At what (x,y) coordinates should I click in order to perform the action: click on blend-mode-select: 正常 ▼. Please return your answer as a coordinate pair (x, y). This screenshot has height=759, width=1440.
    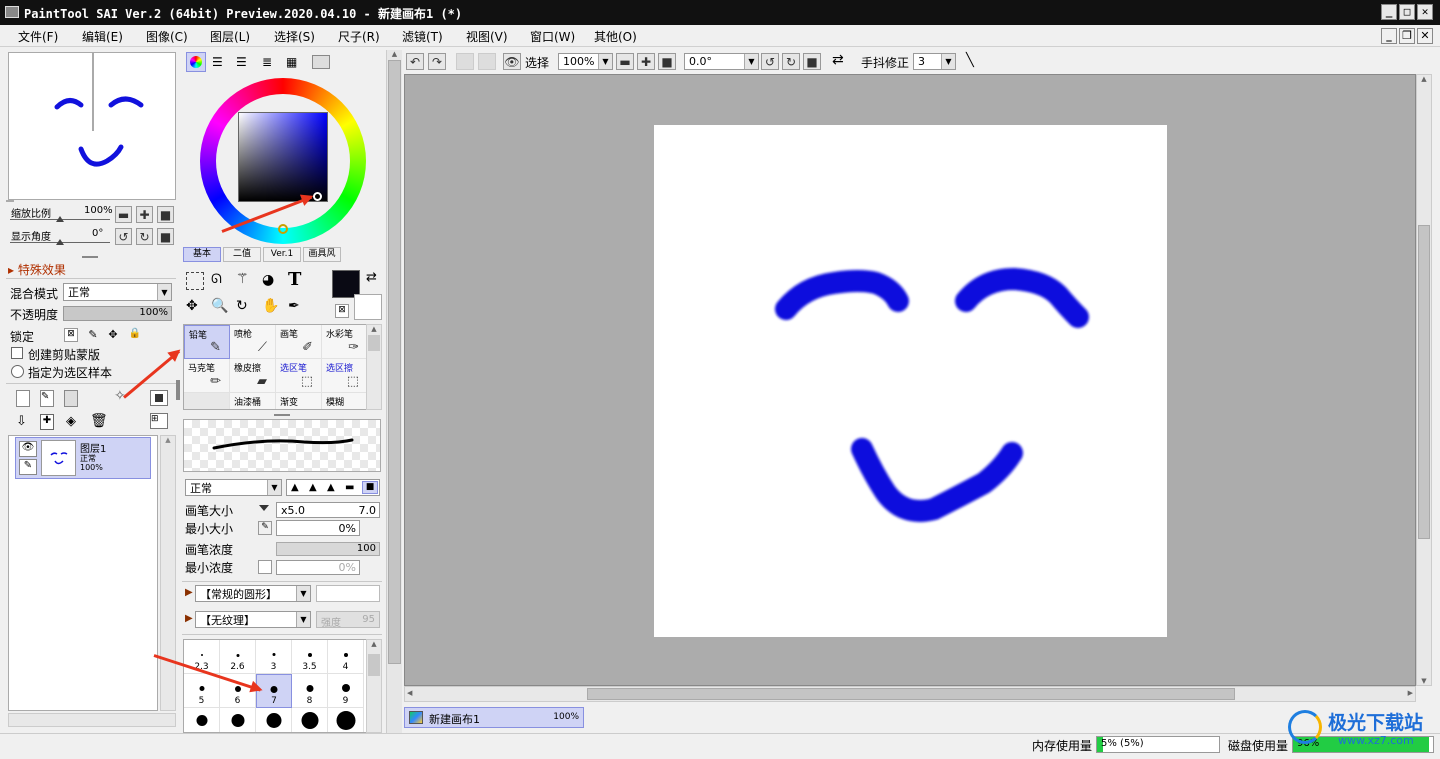
    Looking at the image, I should click on (117, 292).